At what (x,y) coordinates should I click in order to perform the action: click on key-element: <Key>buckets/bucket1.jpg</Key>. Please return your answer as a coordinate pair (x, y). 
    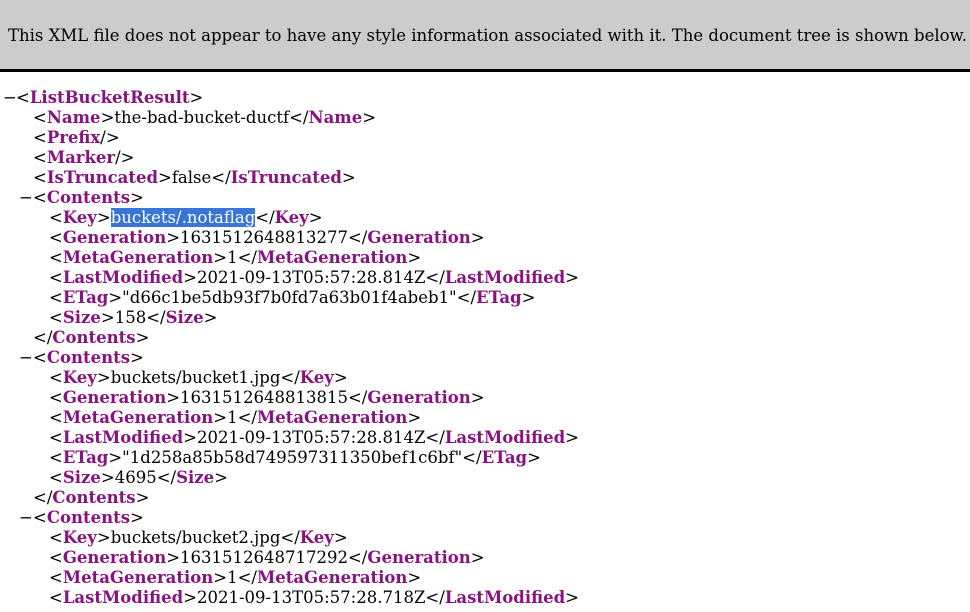
    Looking at the image, I should click on (198, 377).